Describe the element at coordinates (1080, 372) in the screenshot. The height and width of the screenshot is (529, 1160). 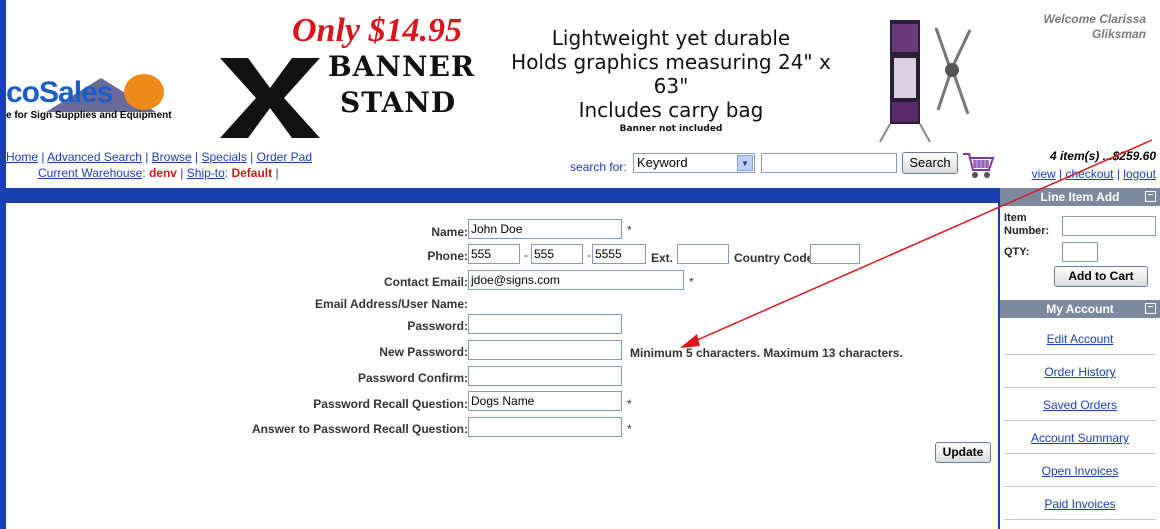
I see `order-history-link: Order History` at that location.